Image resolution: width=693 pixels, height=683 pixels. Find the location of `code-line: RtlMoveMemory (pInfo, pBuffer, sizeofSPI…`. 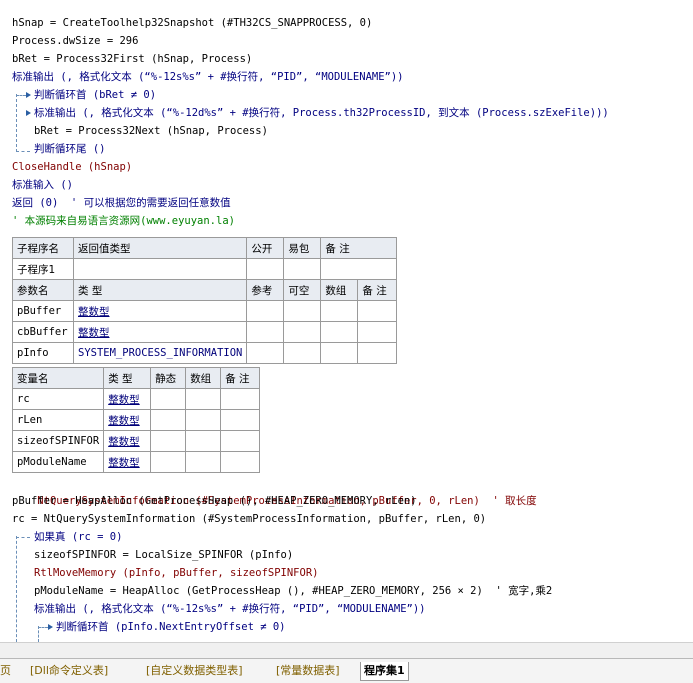

code-line: RtlMoveMemory (pInfo, pBuffer, sizeofSPI… is located at coordinates (176, 573).